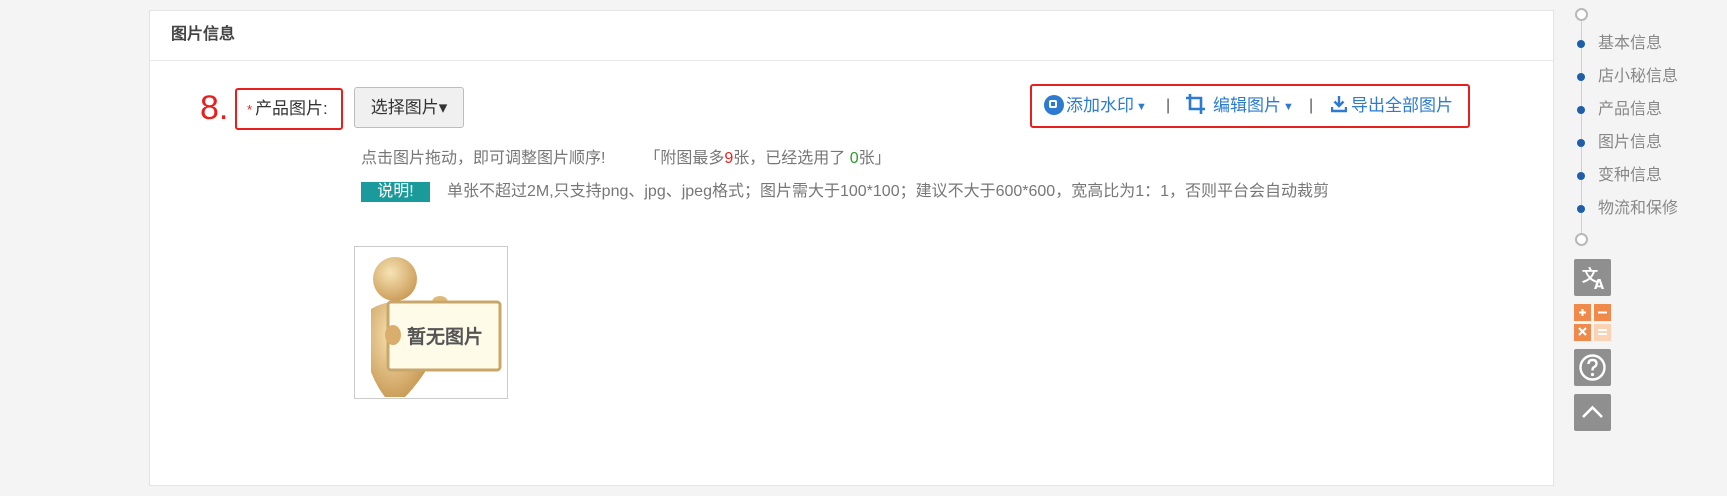  What do you see at coordinates (851, 36) in the screenshot?
I see `section-title: 图片信息` at bounding box center [851, 36].